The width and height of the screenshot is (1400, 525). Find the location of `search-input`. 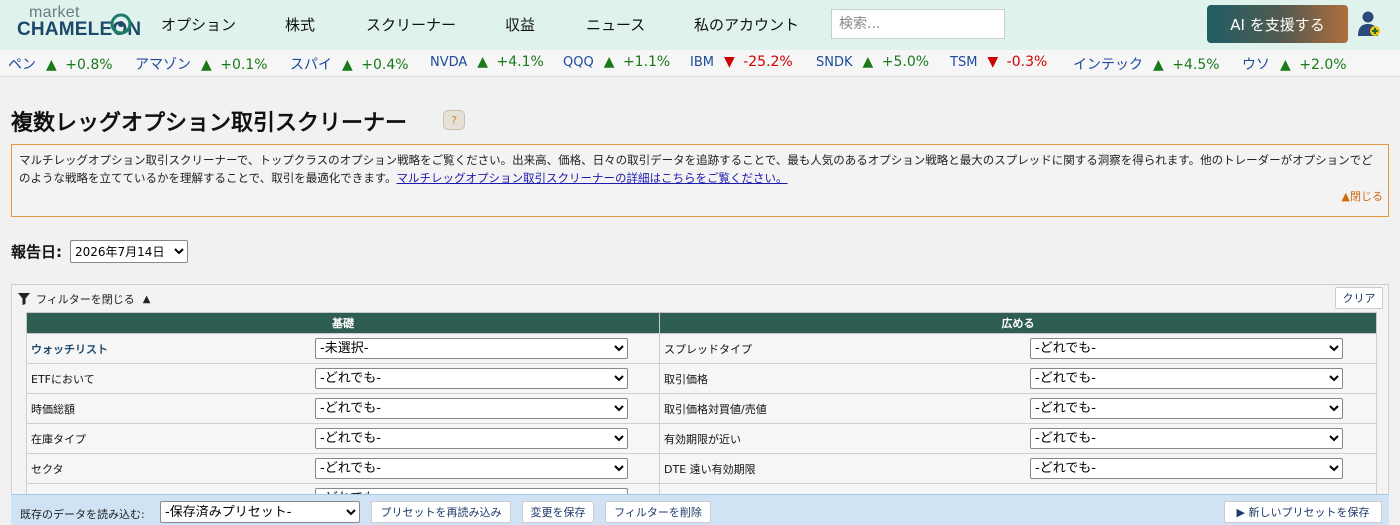

search-input is located at coordinates (918, 24).